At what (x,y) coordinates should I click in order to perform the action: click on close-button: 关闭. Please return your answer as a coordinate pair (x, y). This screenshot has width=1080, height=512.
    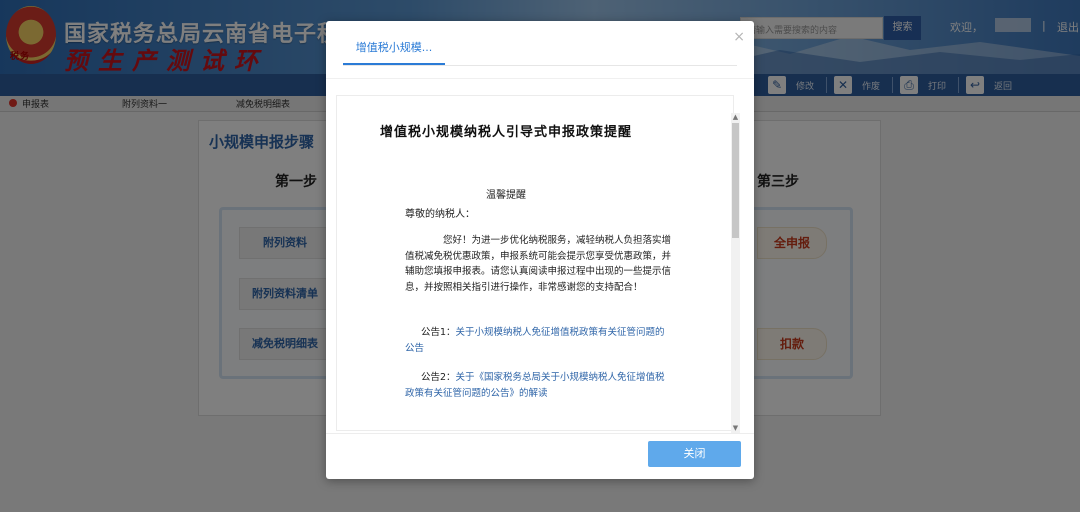
    Looking at the image, I should click on (694, 454).